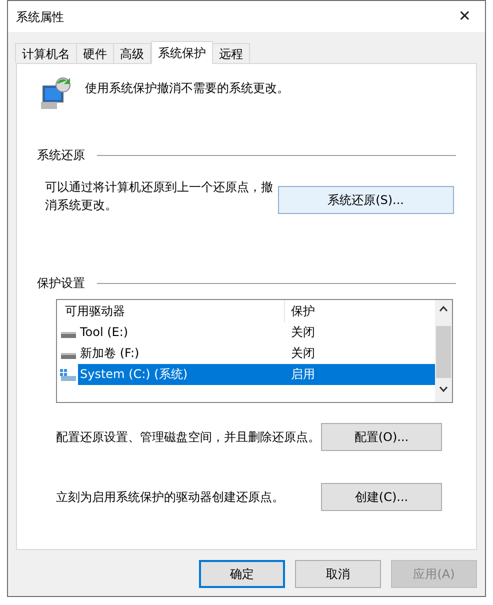 Image resolution: width=493 pixels, height=605 pixels. I want to click on drive-list-item: 新加卷 (F:), so click(181, 353).